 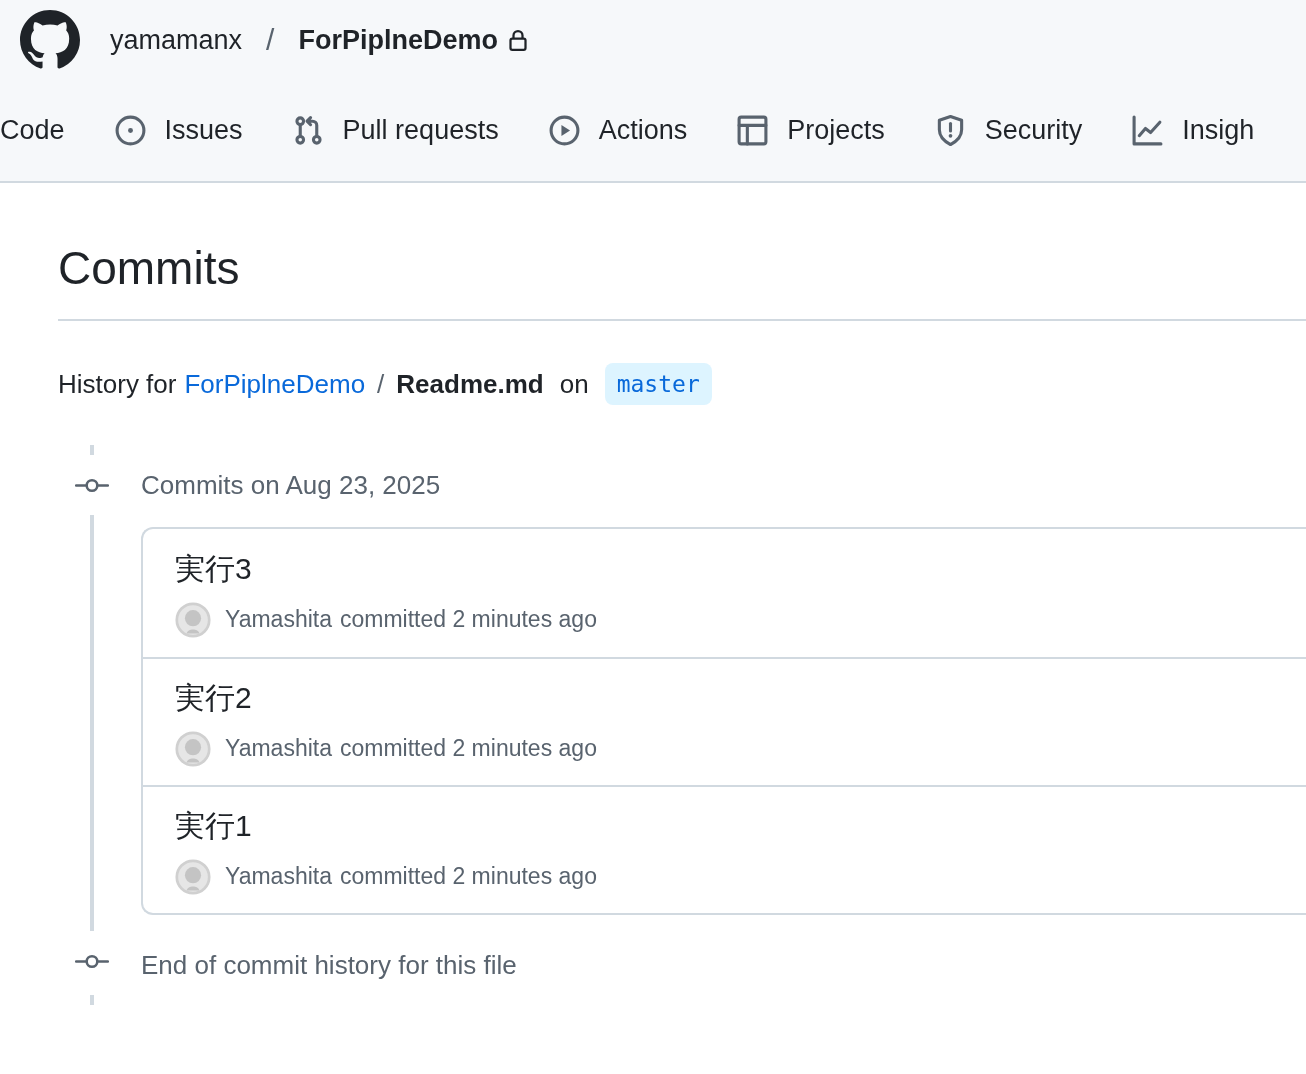 What do you see at coordinates (1193, 130) in the screenshot?
I see `nav-tab: Insigh` at bounding box center [1193, 130].